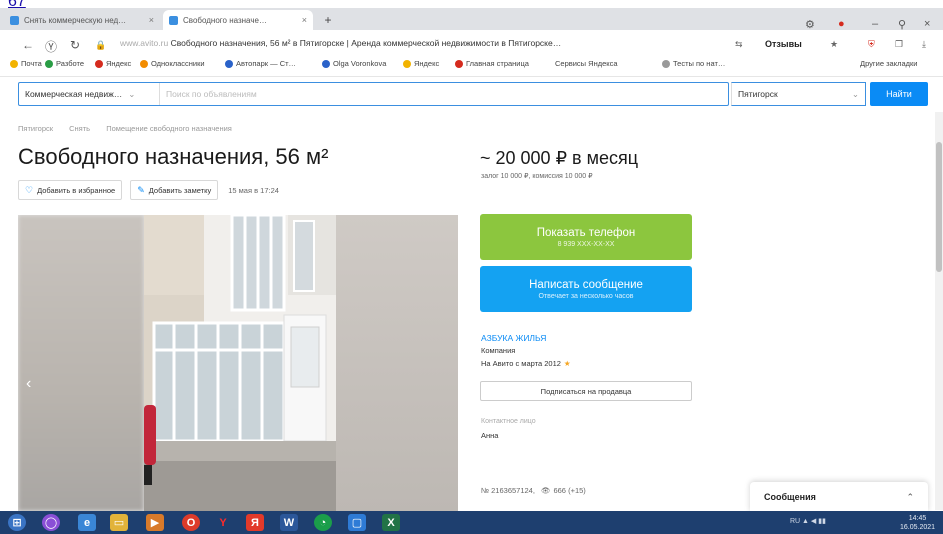  Describe the element at coordinates (508, 421) in the screenshot. I see `contact-label: Контактное лицо` at that location.